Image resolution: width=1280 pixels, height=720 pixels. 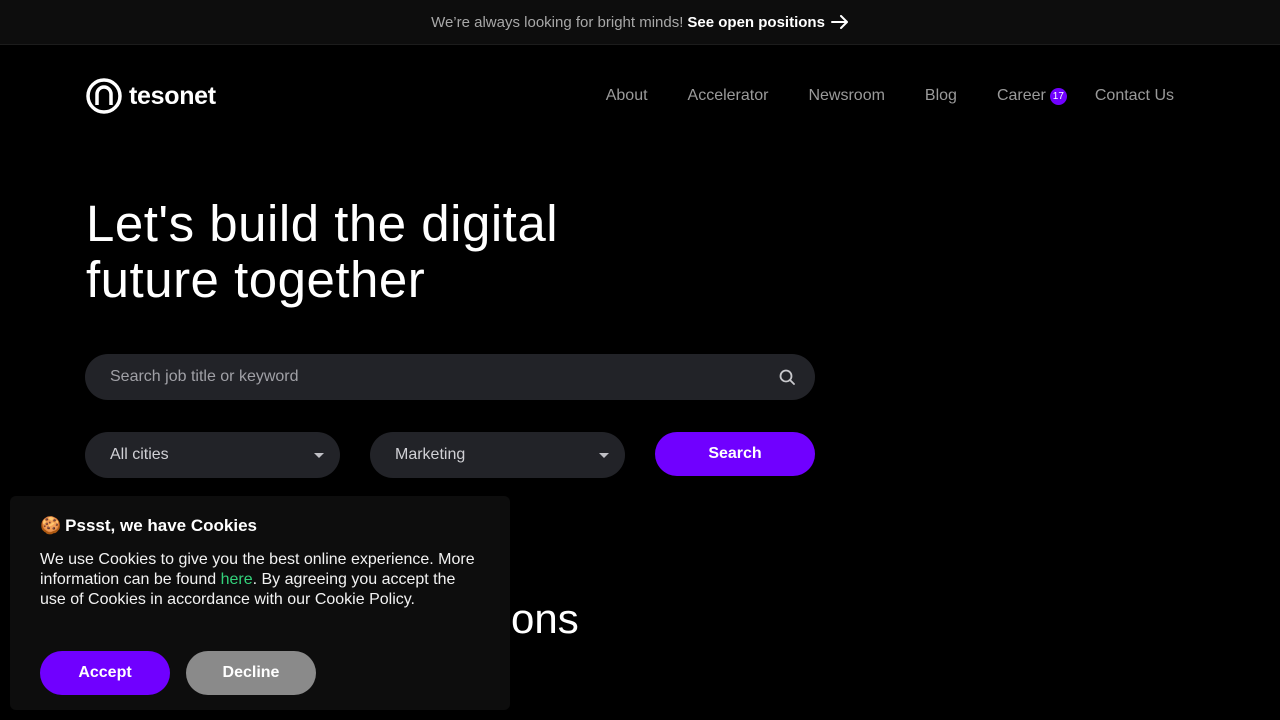 What do you see at coordinates (787, 377) in the screenshot?
I see `search-icon` at bounding box center [787, 377].